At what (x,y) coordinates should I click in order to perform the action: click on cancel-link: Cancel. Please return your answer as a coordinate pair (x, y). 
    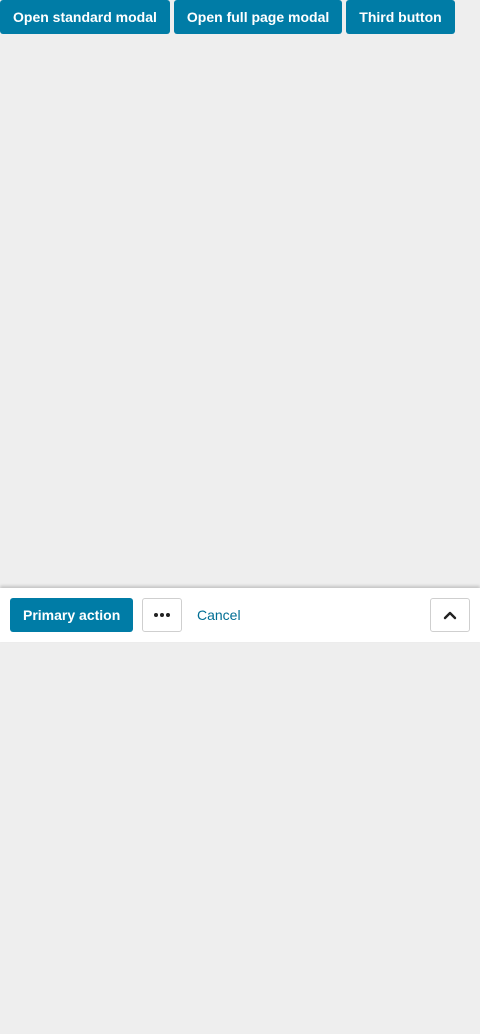
    Looking at the image, I should click on (219, 615).